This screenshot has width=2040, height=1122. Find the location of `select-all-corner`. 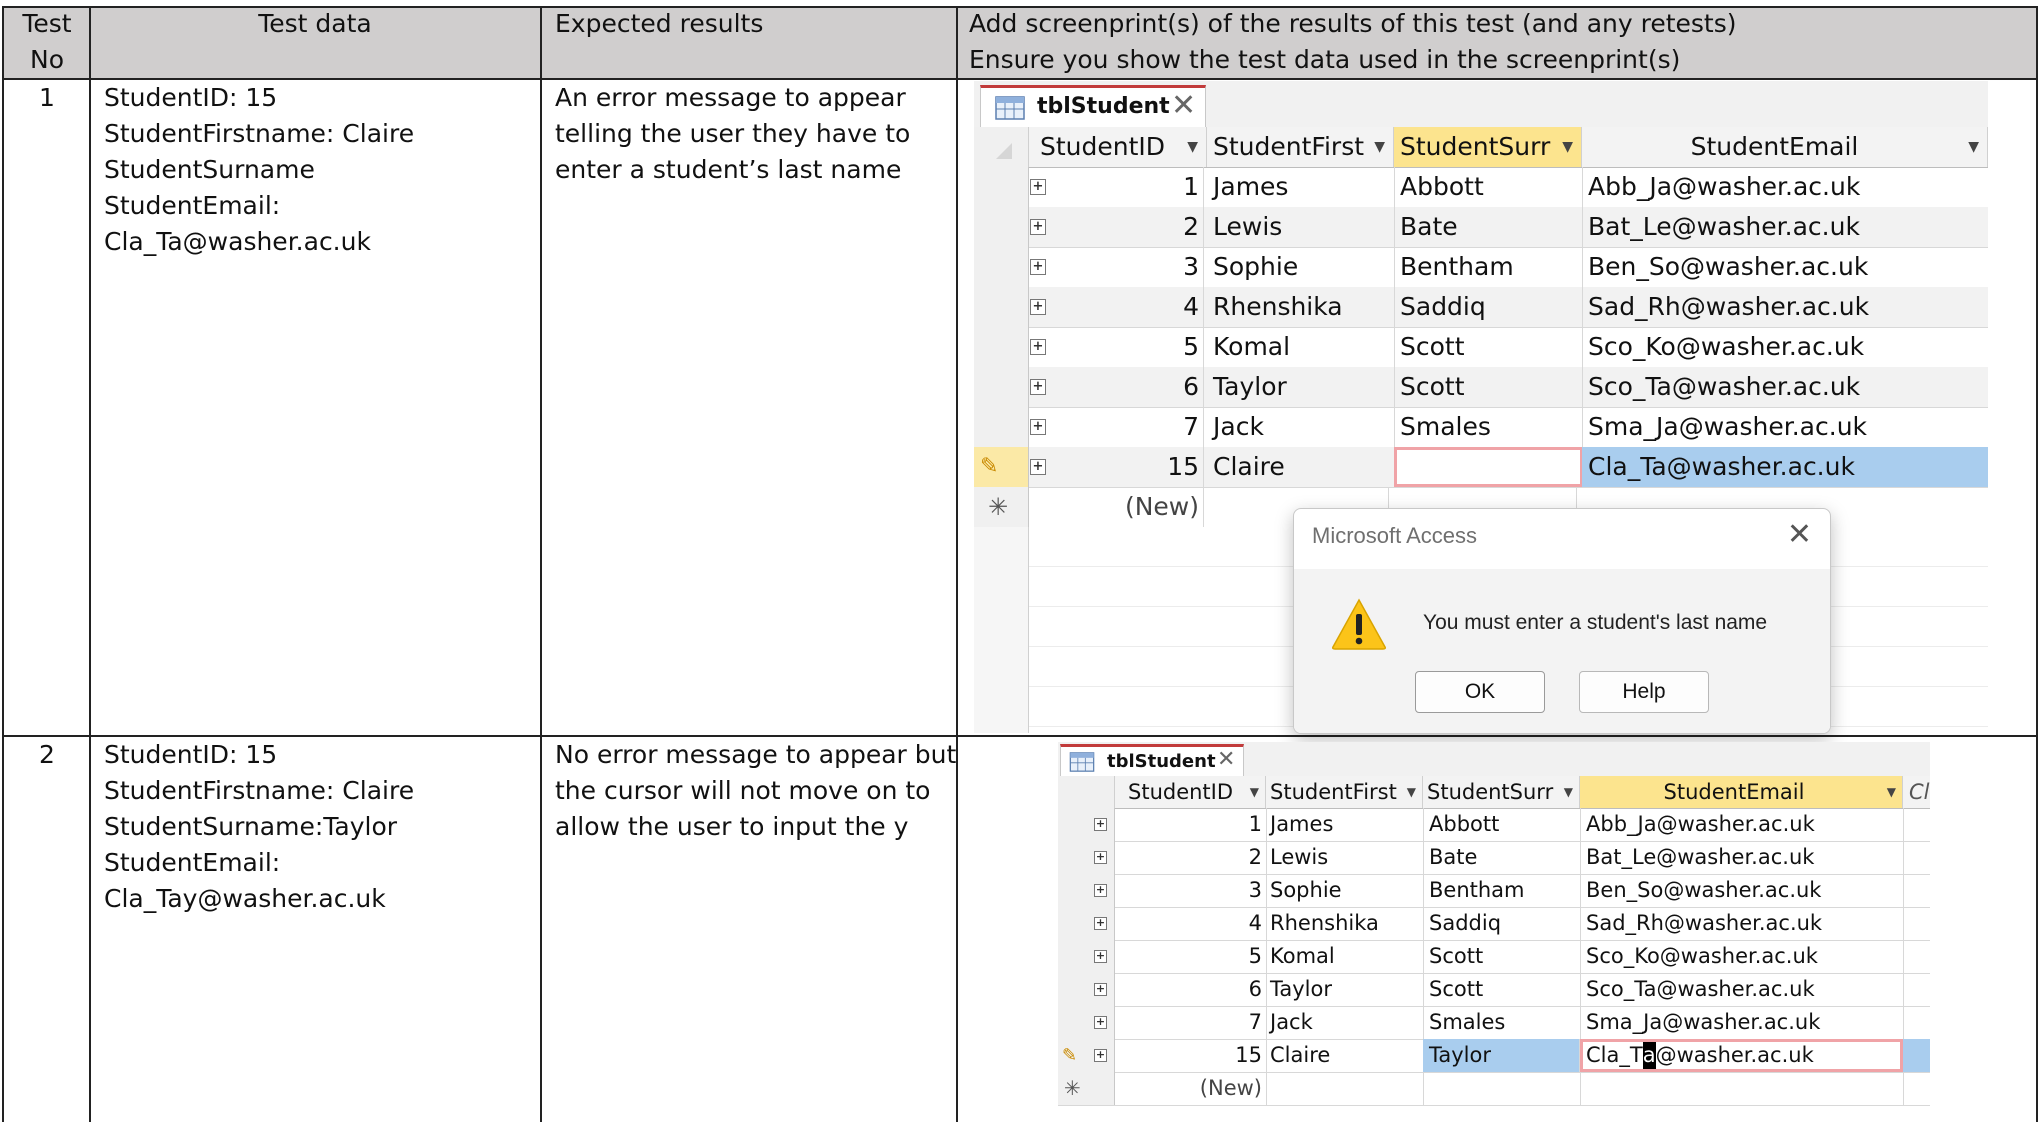

select-all-corner is located at coordinates (1086, 792).